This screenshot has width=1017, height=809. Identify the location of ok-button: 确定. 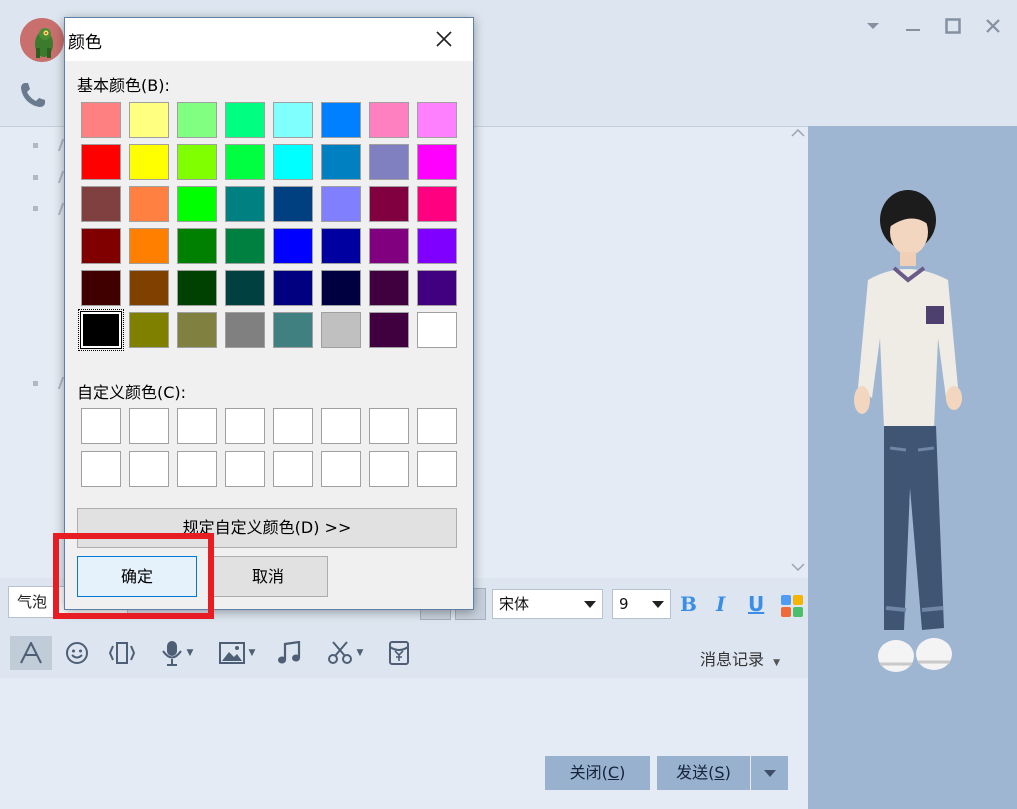
(137, 576).